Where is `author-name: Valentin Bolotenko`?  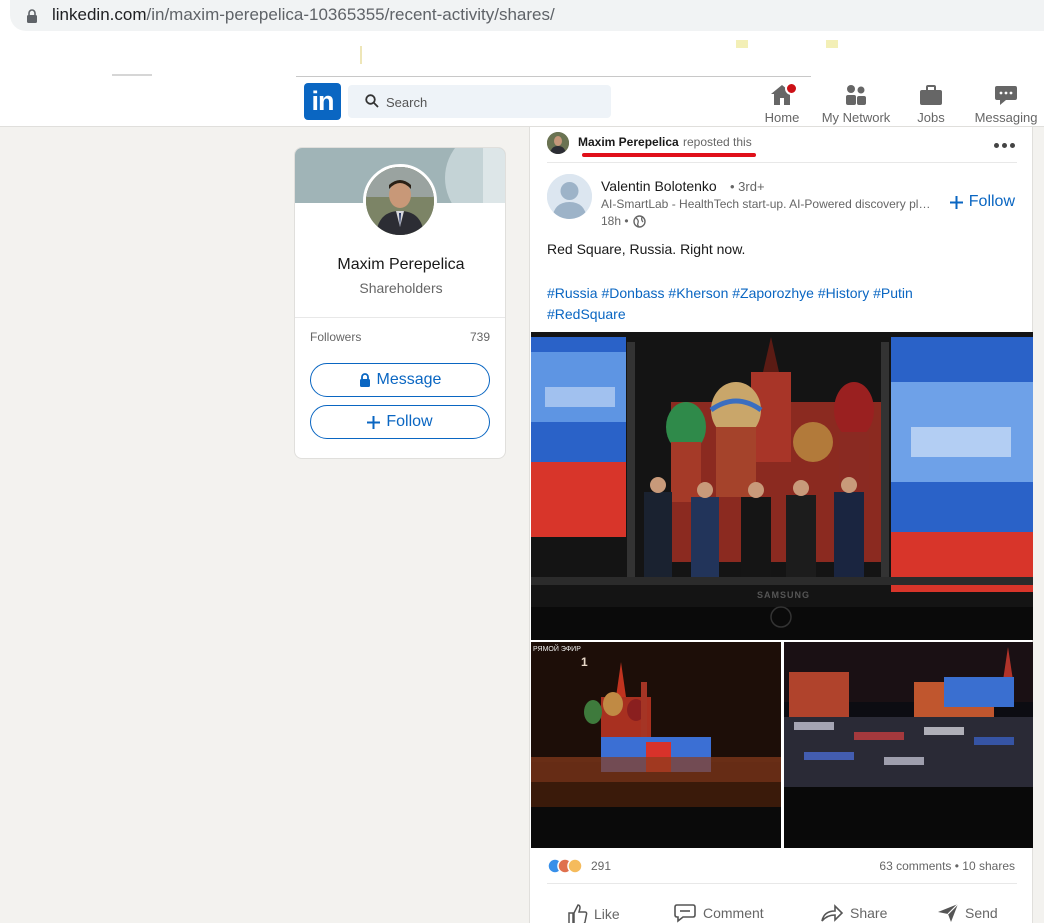
author-name: Valentin Bolotenko is located at coordinates (659, 186).